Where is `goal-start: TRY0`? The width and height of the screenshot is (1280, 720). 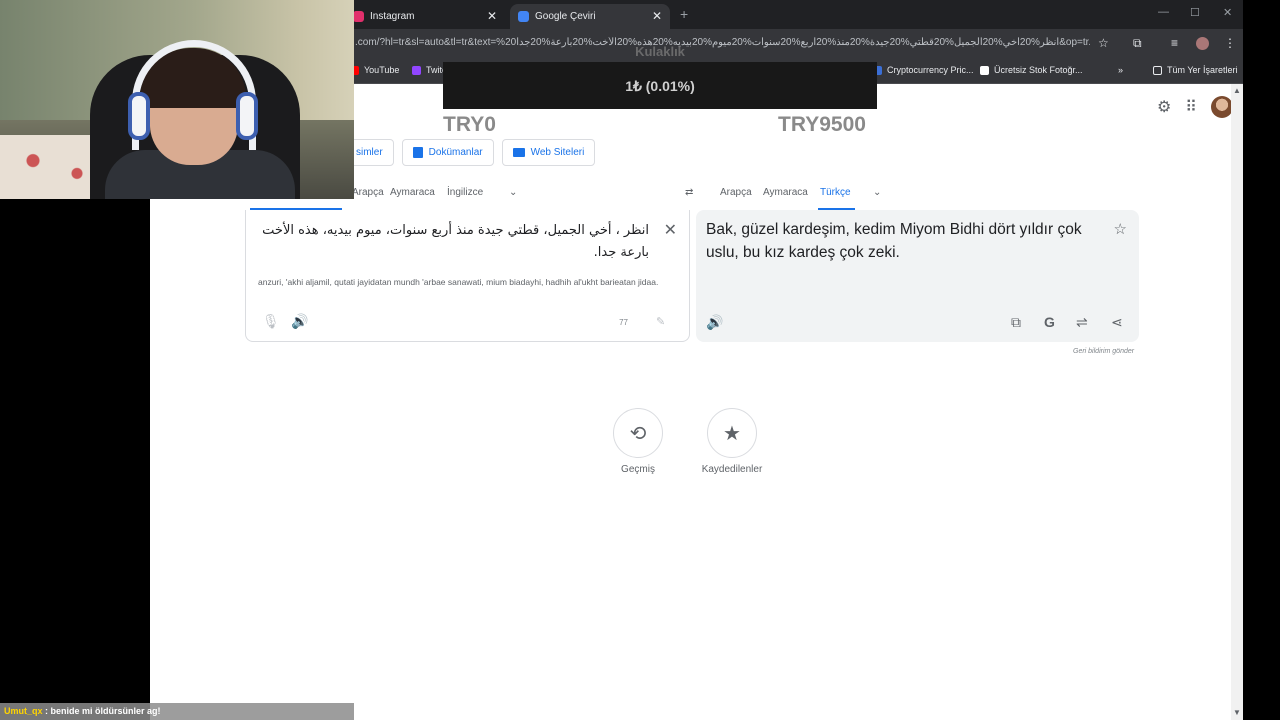
goal-start: TRY0 is located at coordinates (469, 124).